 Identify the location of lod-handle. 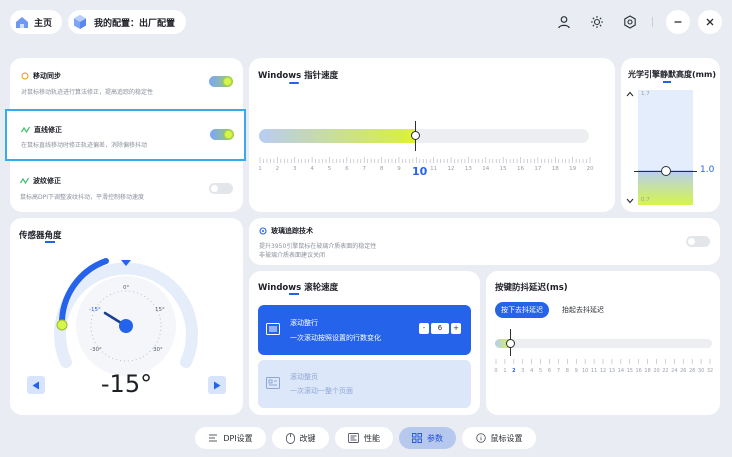
(666, 171).